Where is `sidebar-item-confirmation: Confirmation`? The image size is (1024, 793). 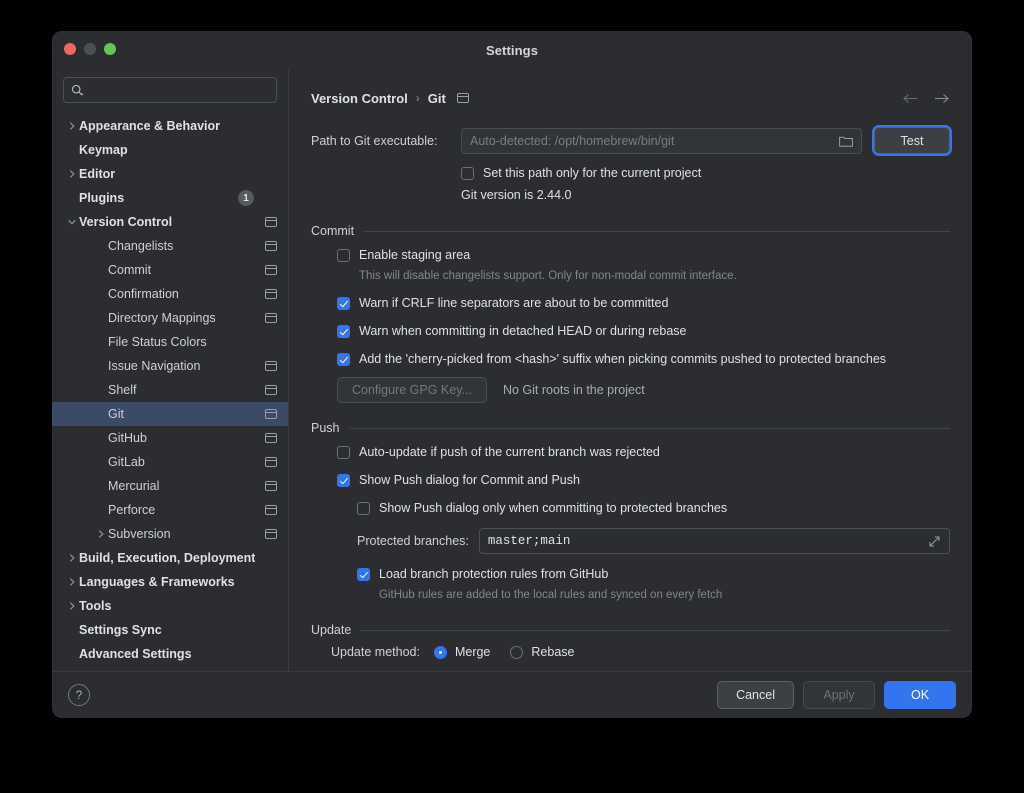 sidebar-item-confirmation: Confirmation is located at coordinates (170, 294).